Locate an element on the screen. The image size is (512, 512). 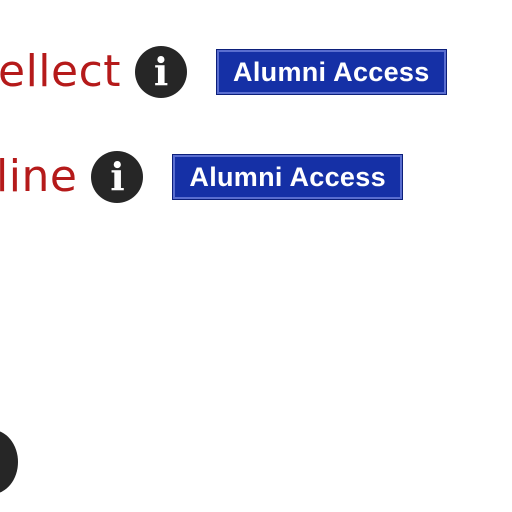
resource-item: ellect i Alumni Access is located at coordinates (223, 72).